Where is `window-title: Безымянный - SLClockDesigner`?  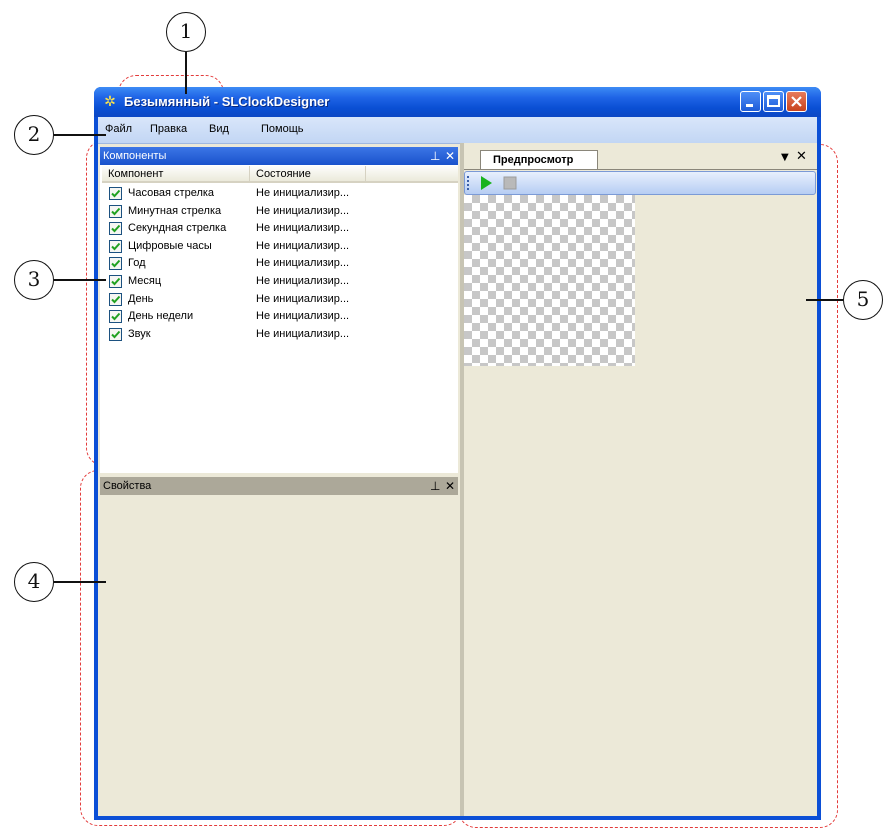 window-title: Безымянный - SLClockDesigner is located at coordinates (227, 101).